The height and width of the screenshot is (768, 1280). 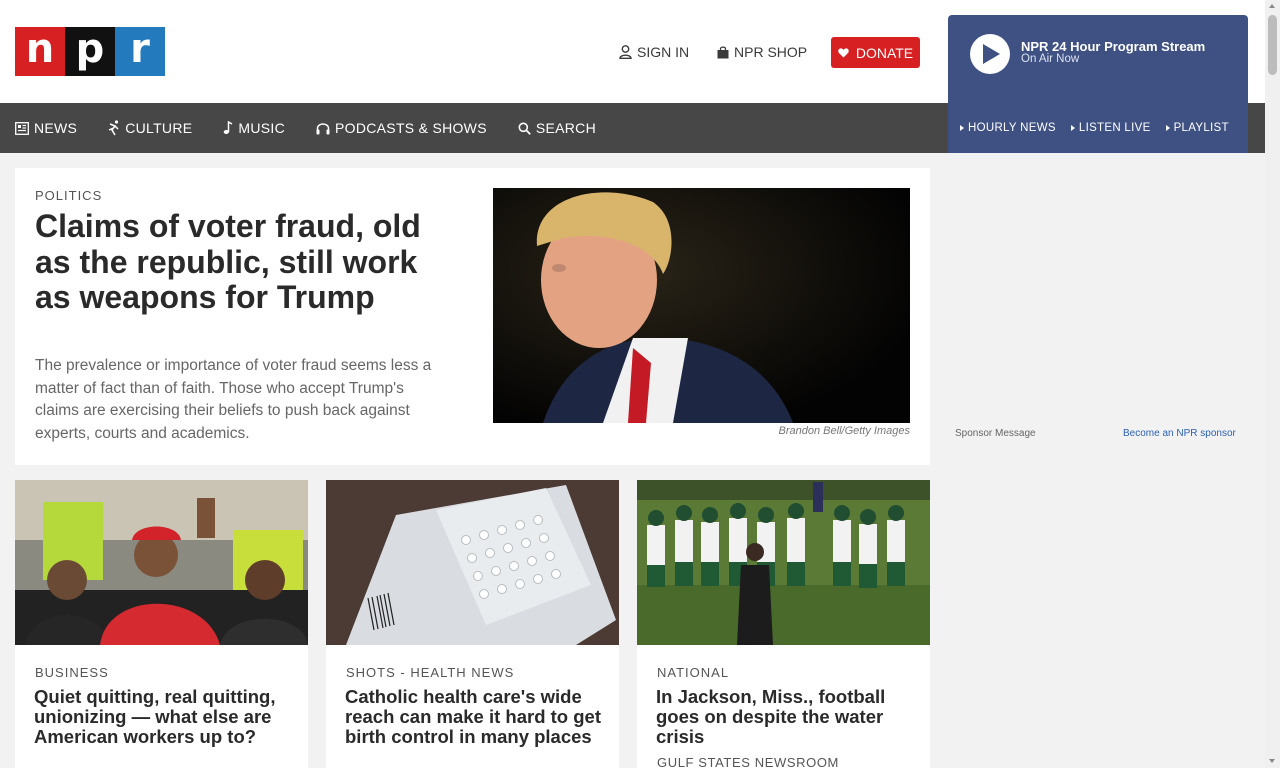 I want to click on become-sponsor-link: Become an NPR sponsor, so click(x=1179, y=433).